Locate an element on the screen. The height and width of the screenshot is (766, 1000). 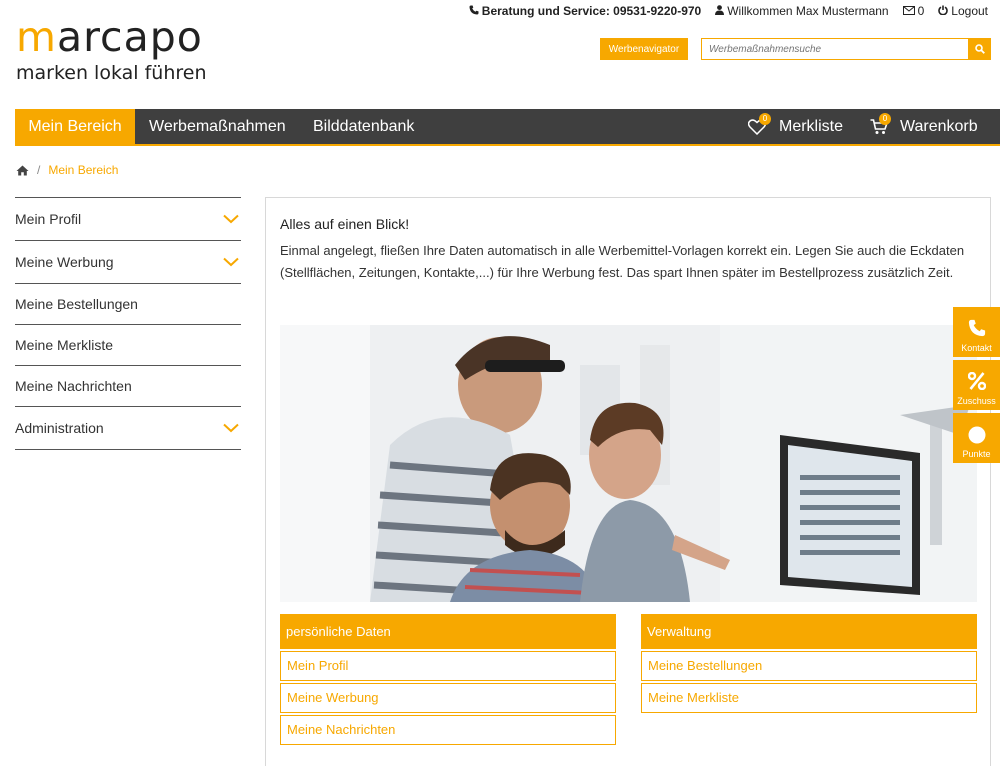
warenkorb-badge: 0 is located at coordinates (885, 119).